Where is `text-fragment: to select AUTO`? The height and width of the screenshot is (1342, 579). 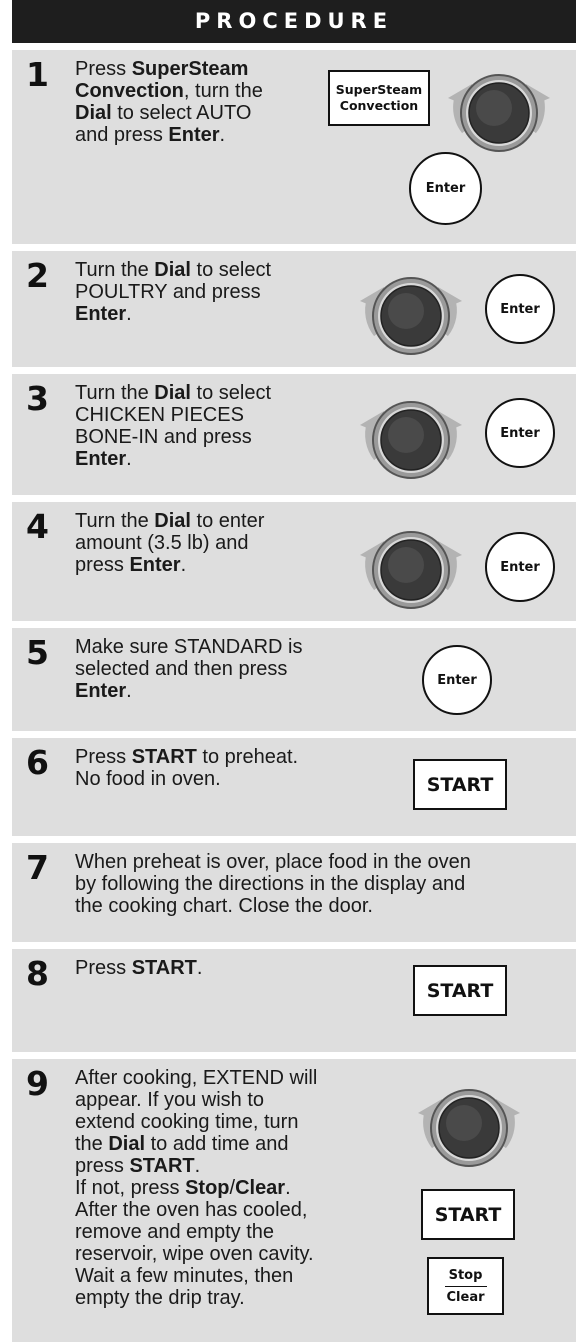
text-fragment: to select AUTO is located at coordinates (181, 113).